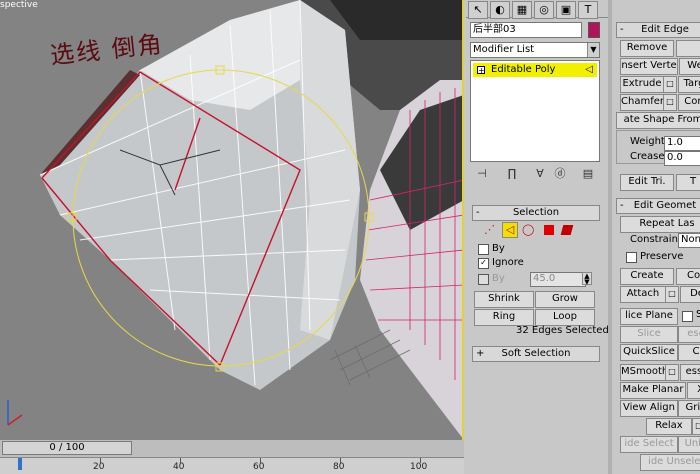 The height and width of the screenshot is (474, 700). I want to click on chevron-down-icon: ▼, so click(593, 50).